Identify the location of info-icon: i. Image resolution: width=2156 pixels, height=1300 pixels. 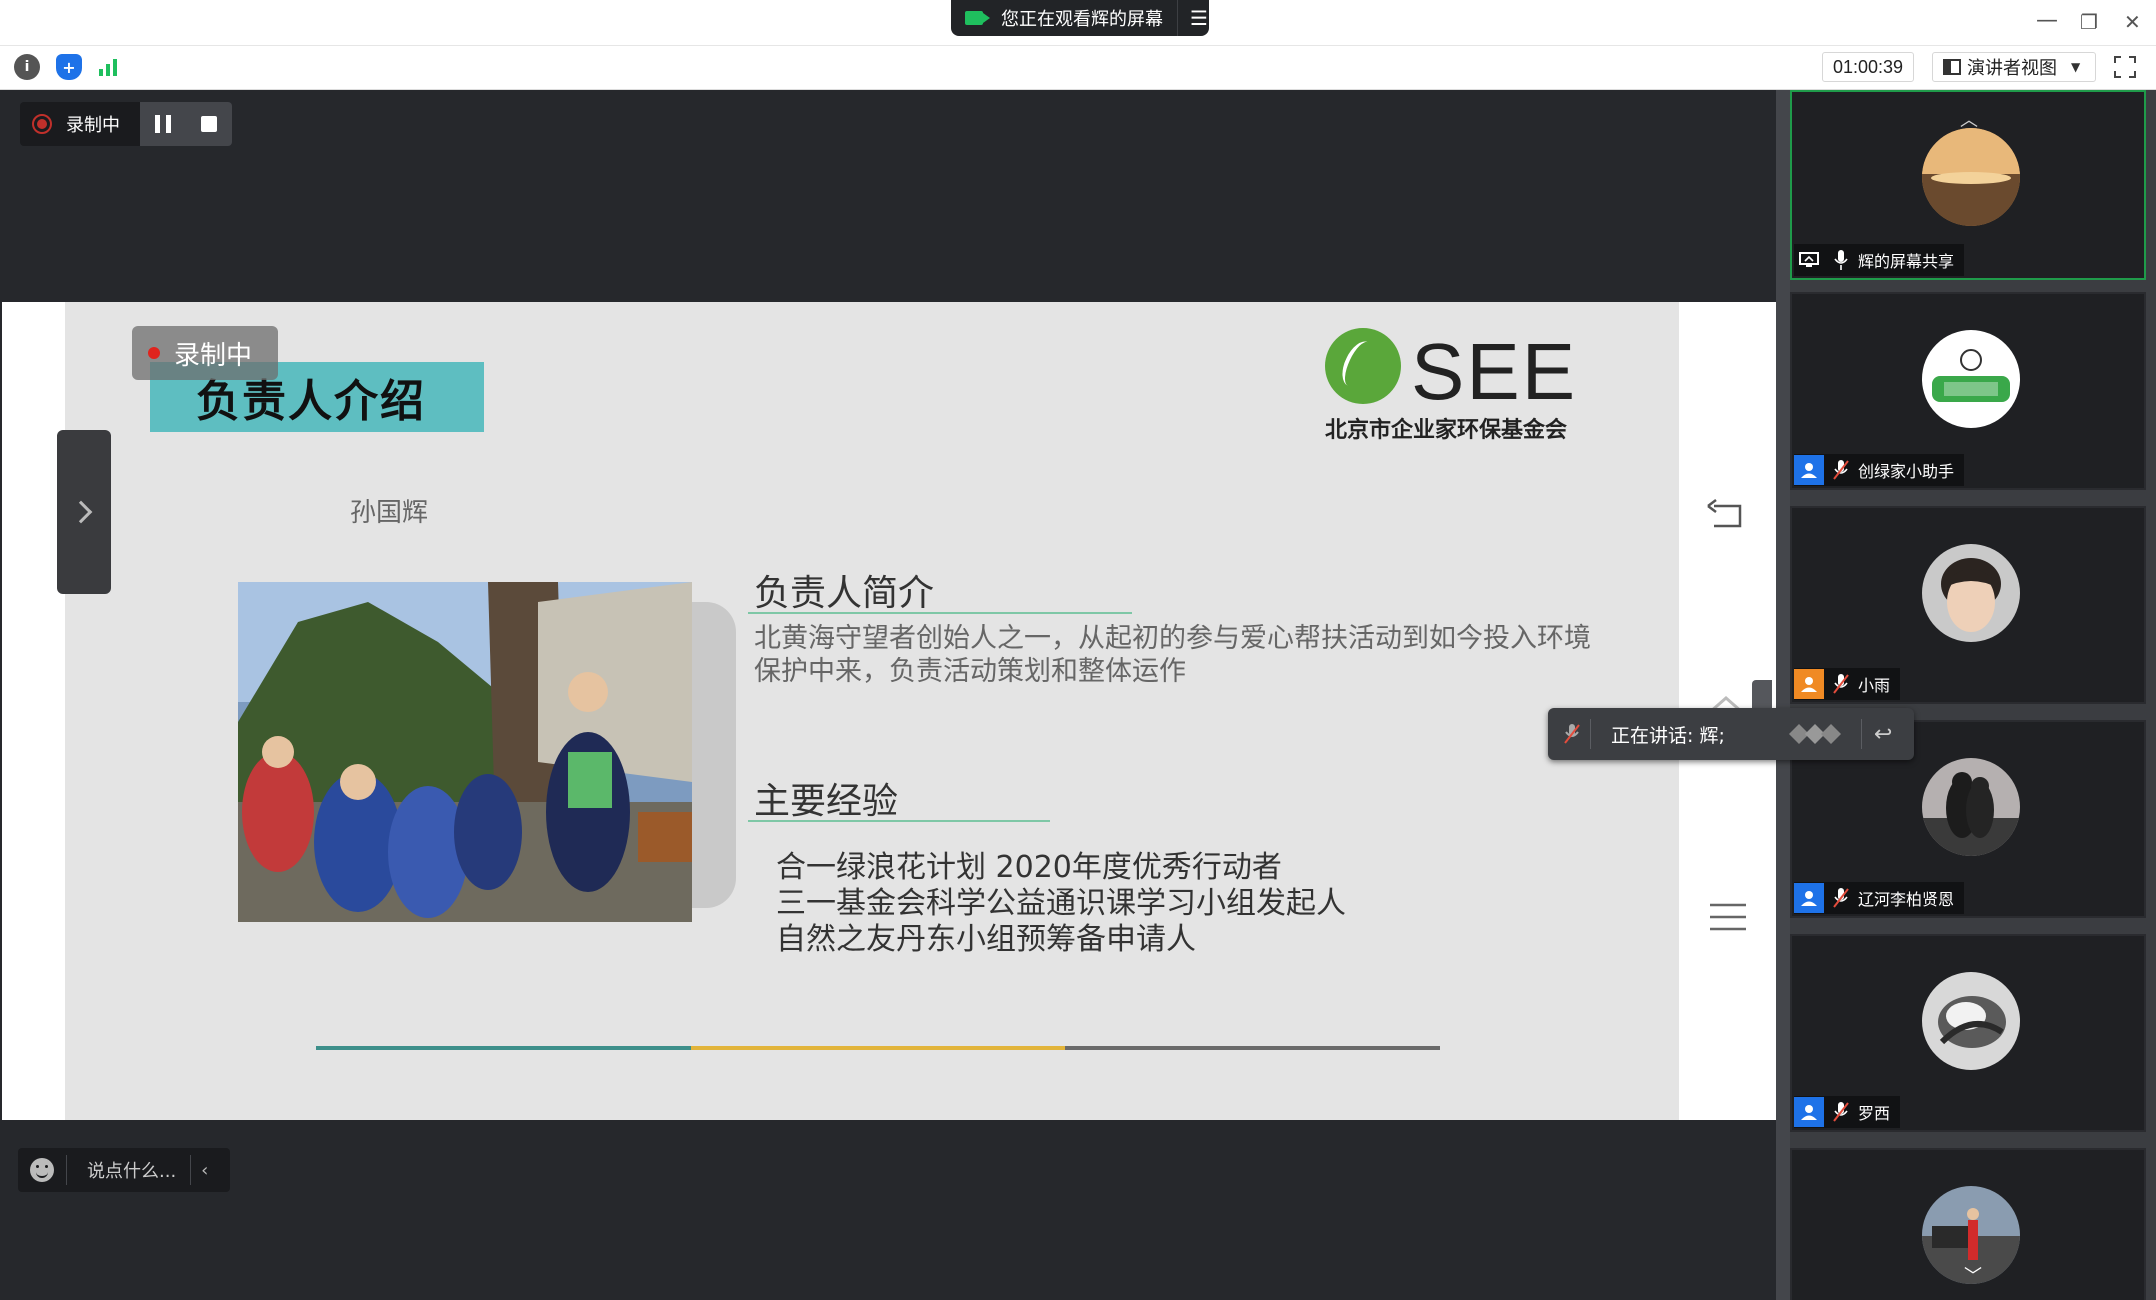
(27, 67).